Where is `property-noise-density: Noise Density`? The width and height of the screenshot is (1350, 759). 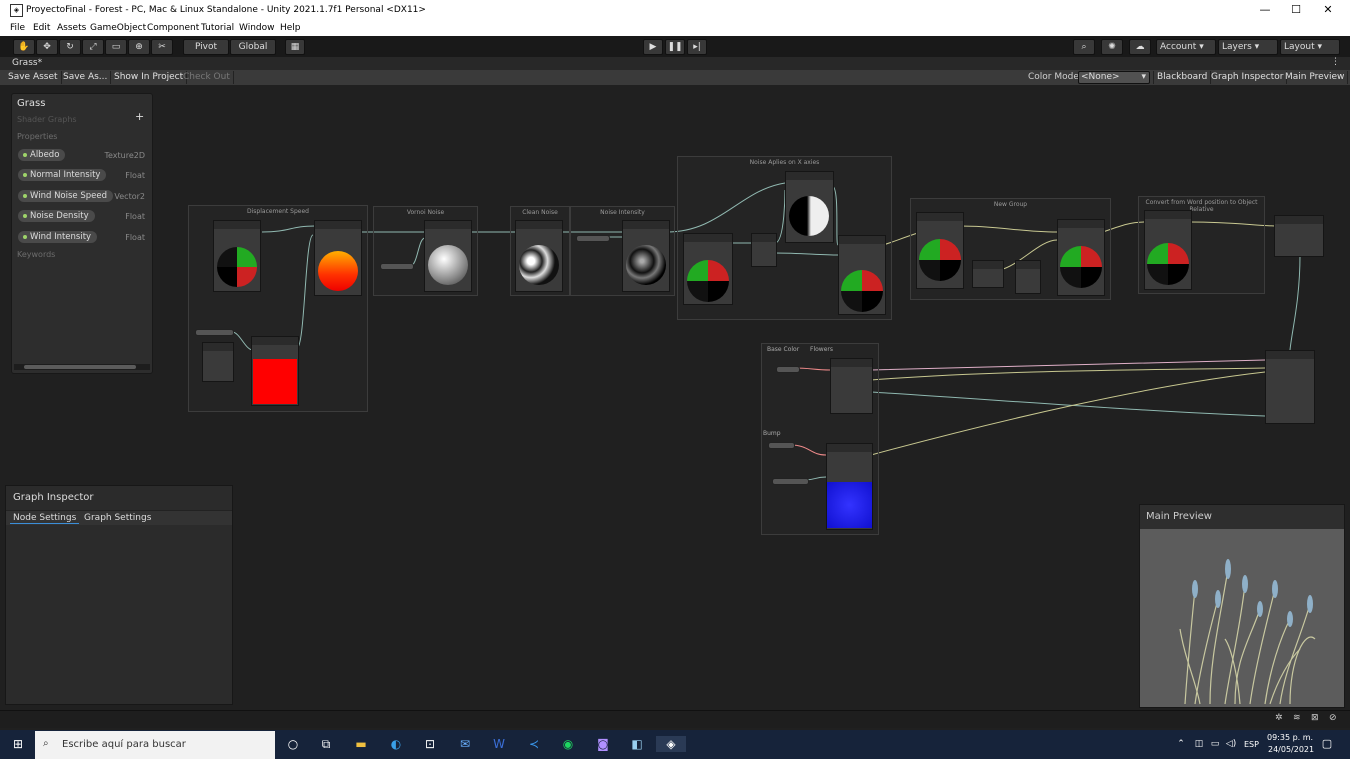
property-noise-density: Noise Density is located at coordinates (56, 216).